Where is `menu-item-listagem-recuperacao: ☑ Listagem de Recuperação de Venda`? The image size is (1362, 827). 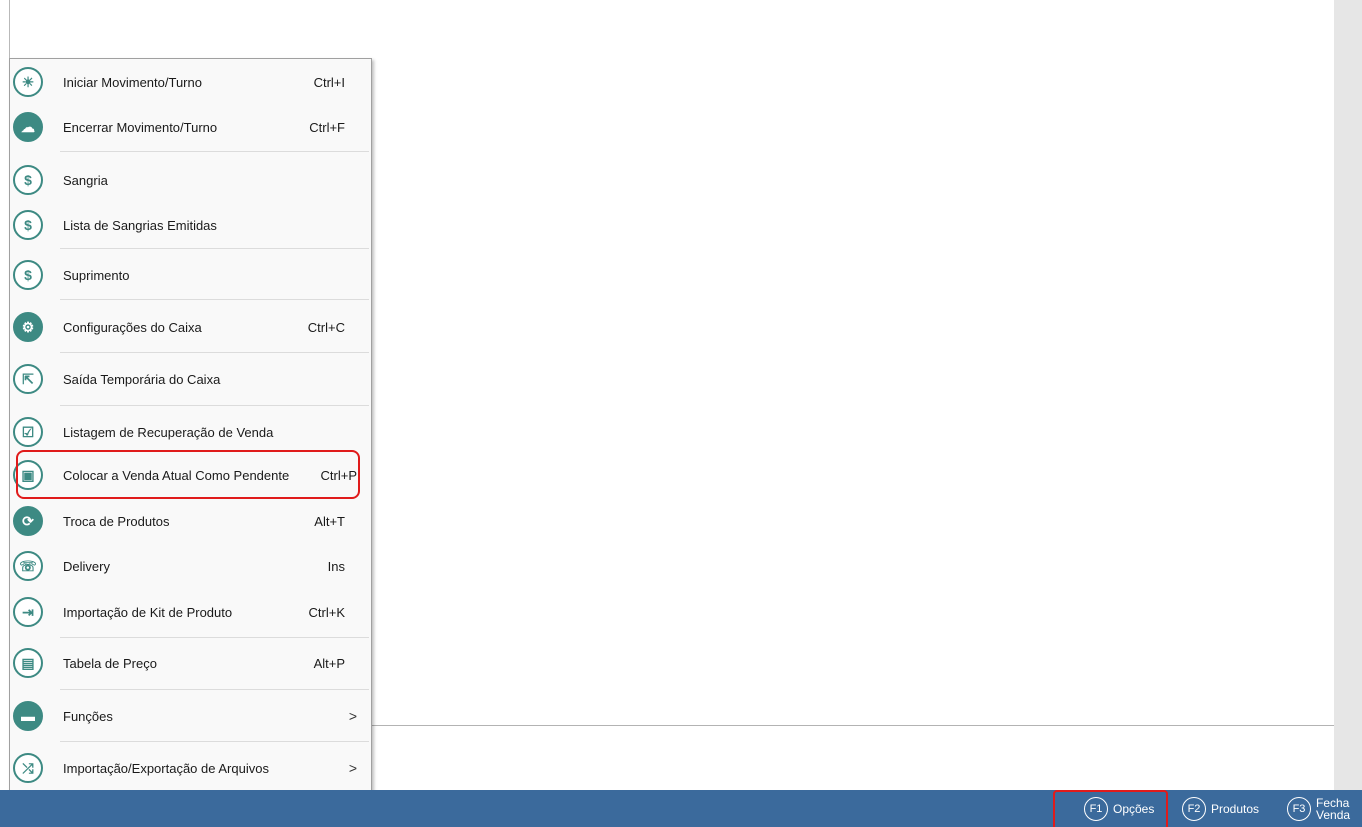 menu-item-listagem-recuperacao: ☑ Listagem de Recuperação de Venda is located at coordinates (190, 432).